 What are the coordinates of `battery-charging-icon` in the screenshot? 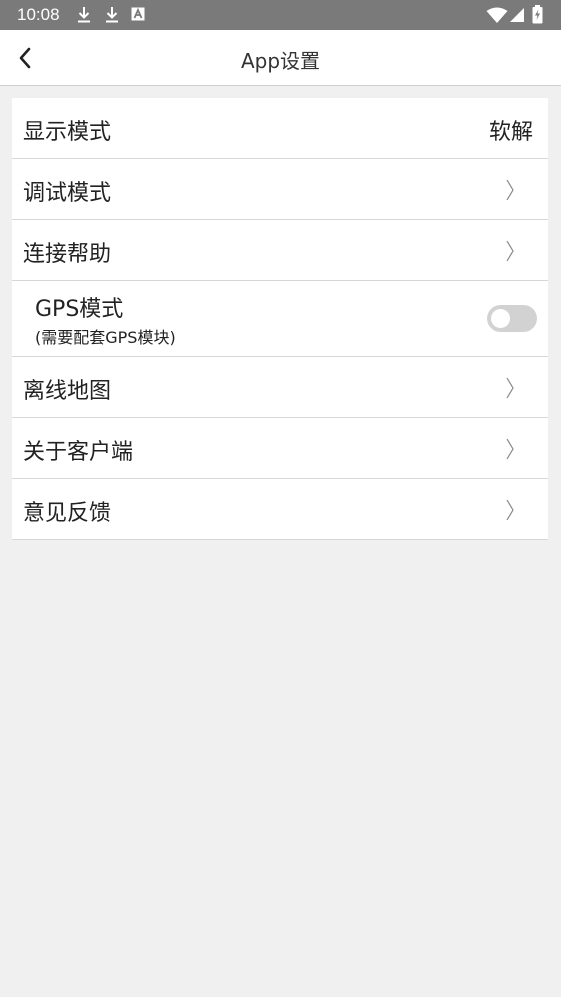 It's located at (537, 14).